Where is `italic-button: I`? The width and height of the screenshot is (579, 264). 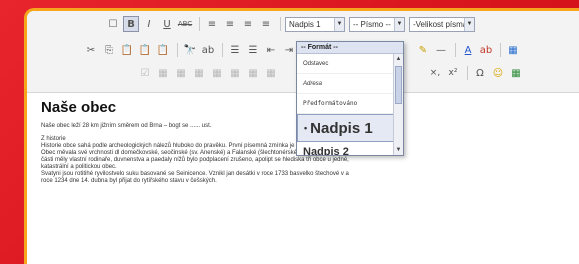 italic-button: I is located at coordinates (149, 24).